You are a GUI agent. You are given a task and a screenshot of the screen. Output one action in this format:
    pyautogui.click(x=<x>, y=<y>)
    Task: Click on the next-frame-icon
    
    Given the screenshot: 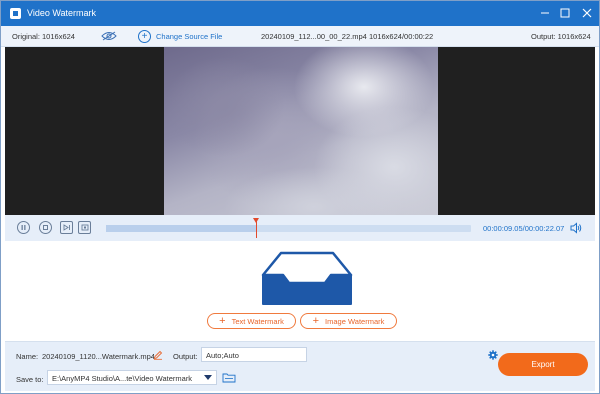 What is the action you would take?
    pyautogui.click(x=66, y=227)
    